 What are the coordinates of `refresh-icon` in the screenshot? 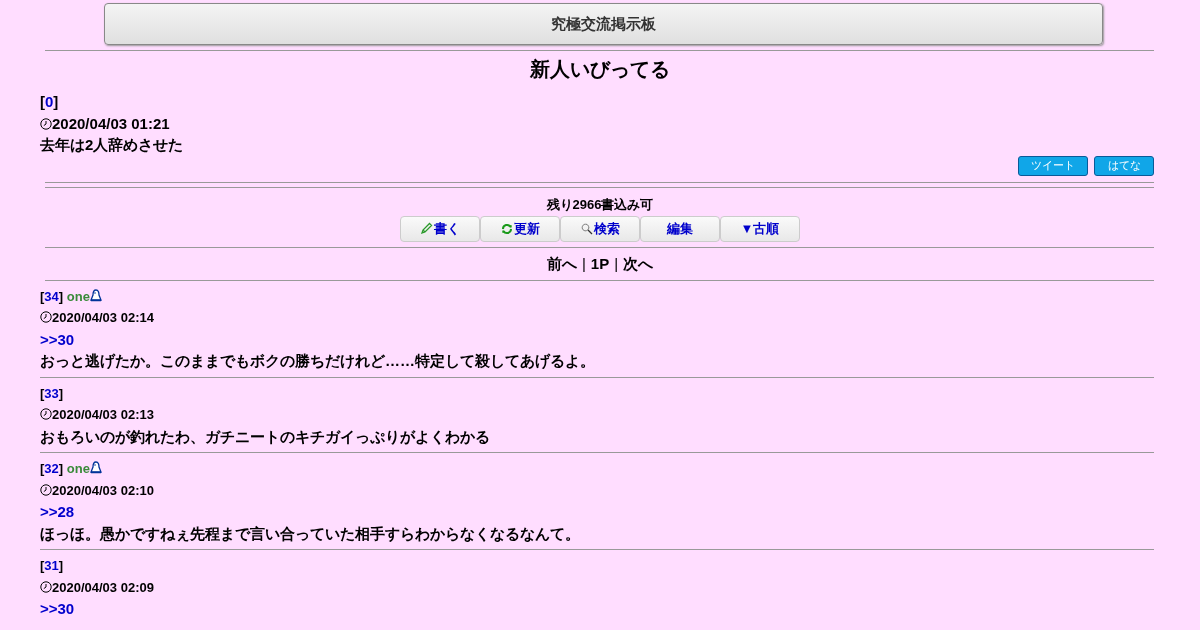 It's located at (506, 228).